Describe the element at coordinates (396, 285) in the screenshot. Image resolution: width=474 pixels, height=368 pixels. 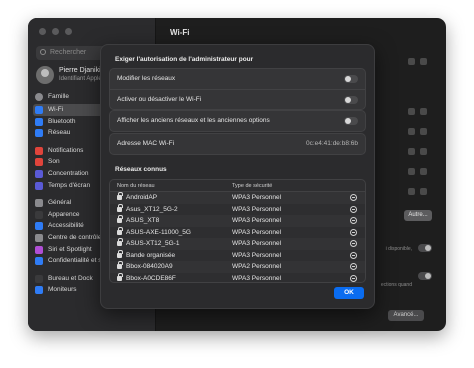
I see `hotspot-hint: ections quand` at that location.